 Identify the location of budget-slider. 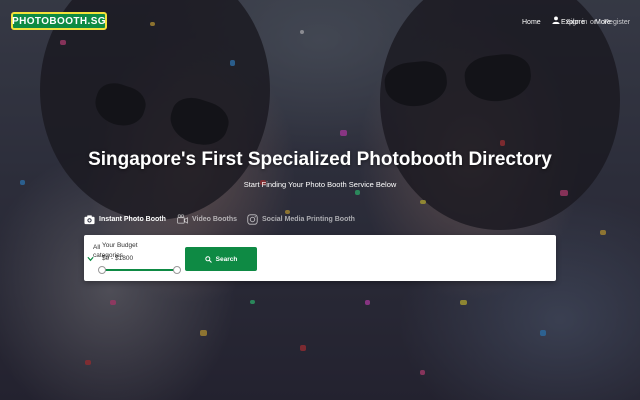
(139, 270).